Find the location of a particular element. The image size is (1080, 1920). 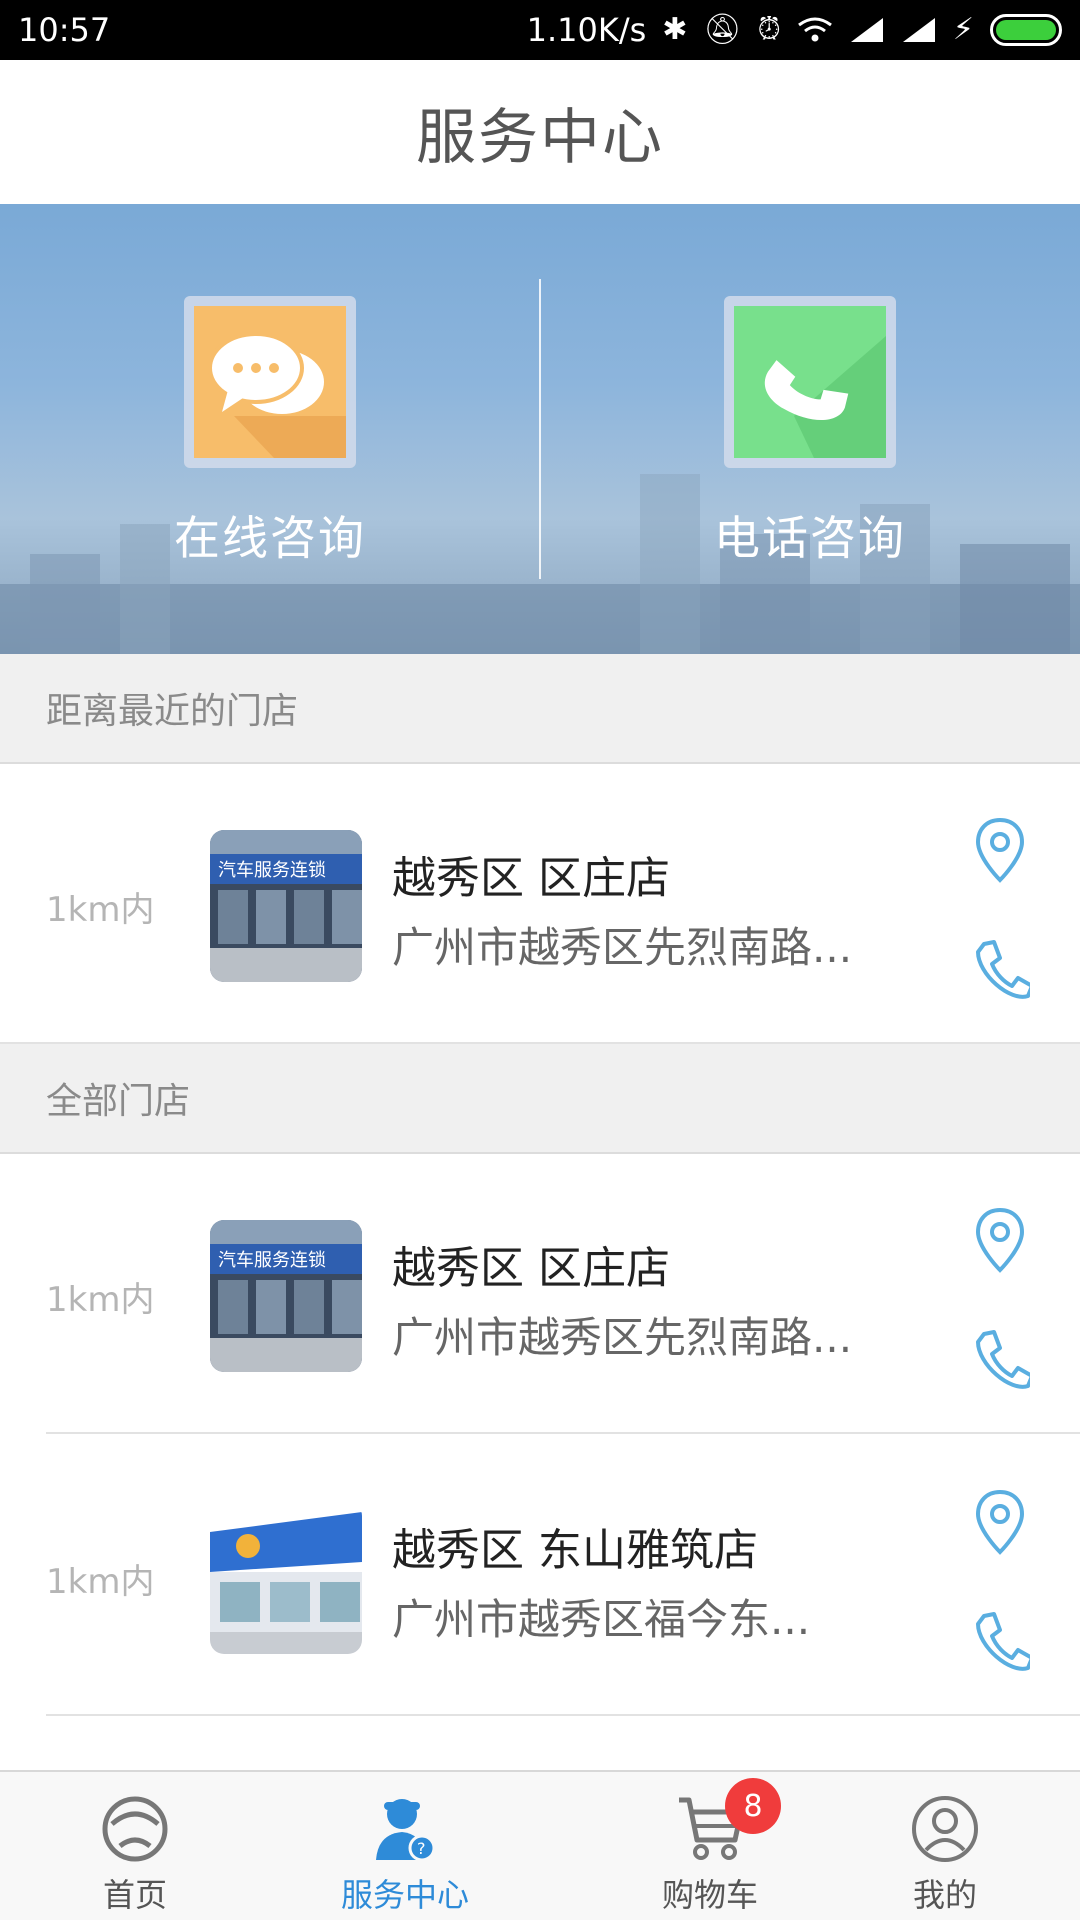

online-consult-tile is located at coordinates (270, 382).